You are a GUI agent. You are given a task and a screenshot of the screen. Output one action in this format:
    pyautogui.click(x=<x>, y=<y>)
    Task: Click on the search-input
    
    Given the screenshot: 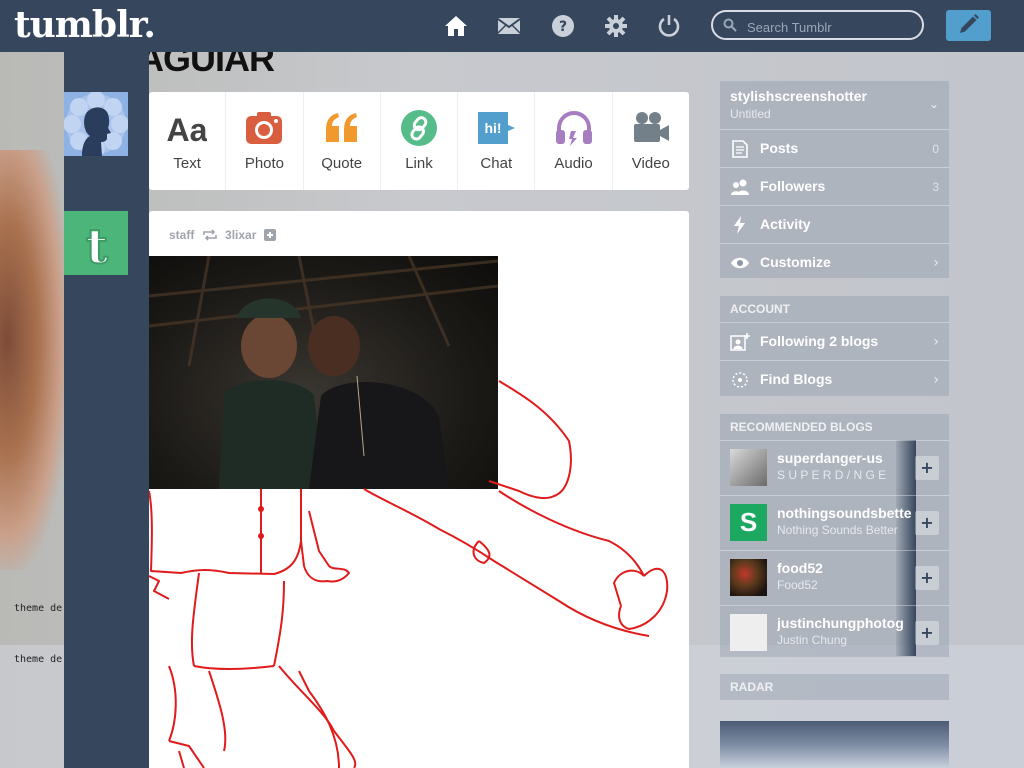 What is the action you would take?
    pyautogui.click(x=832, y=27)
    